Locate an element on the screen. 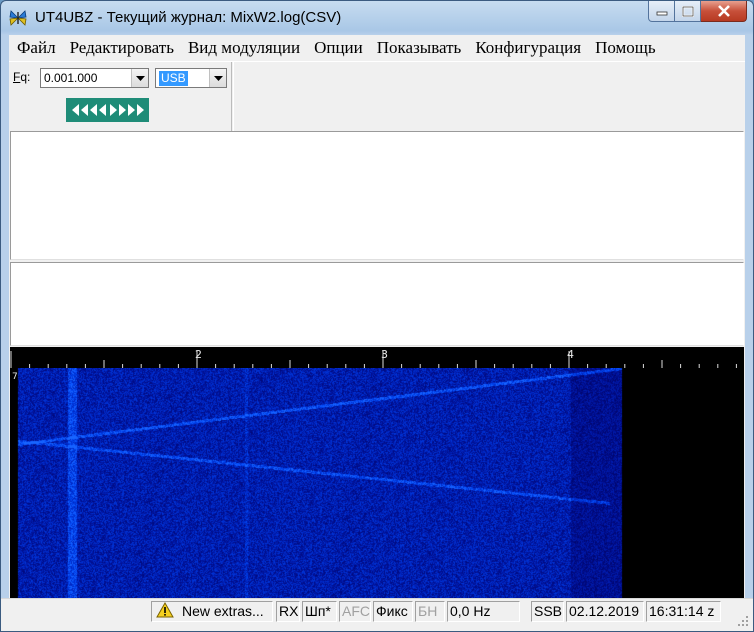  frequency-dropdown-button is located at coordinates (139, 78).